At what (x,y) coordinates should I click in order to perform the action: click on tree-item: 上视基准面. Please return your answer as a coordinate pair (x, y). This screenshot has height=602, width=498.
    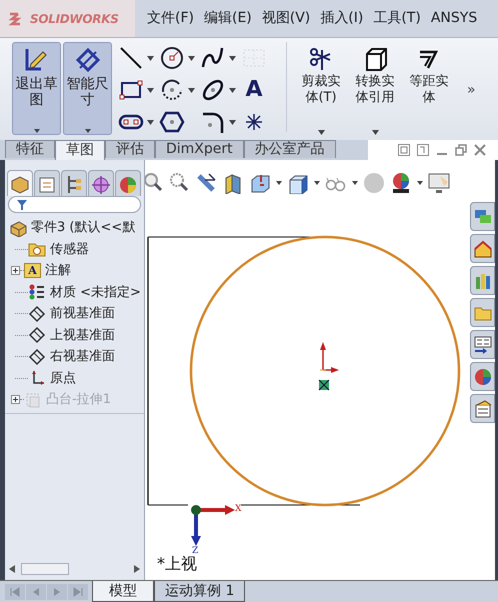
    Looking at the image, I should click on (82, 335).